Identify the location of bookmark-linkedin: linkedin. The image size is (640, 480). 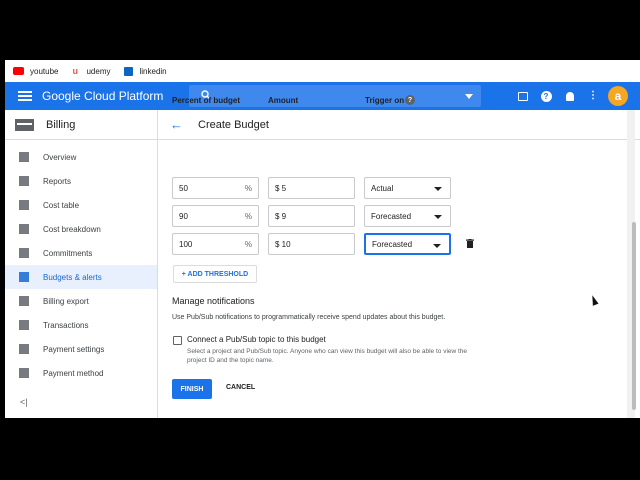
(145, 71).